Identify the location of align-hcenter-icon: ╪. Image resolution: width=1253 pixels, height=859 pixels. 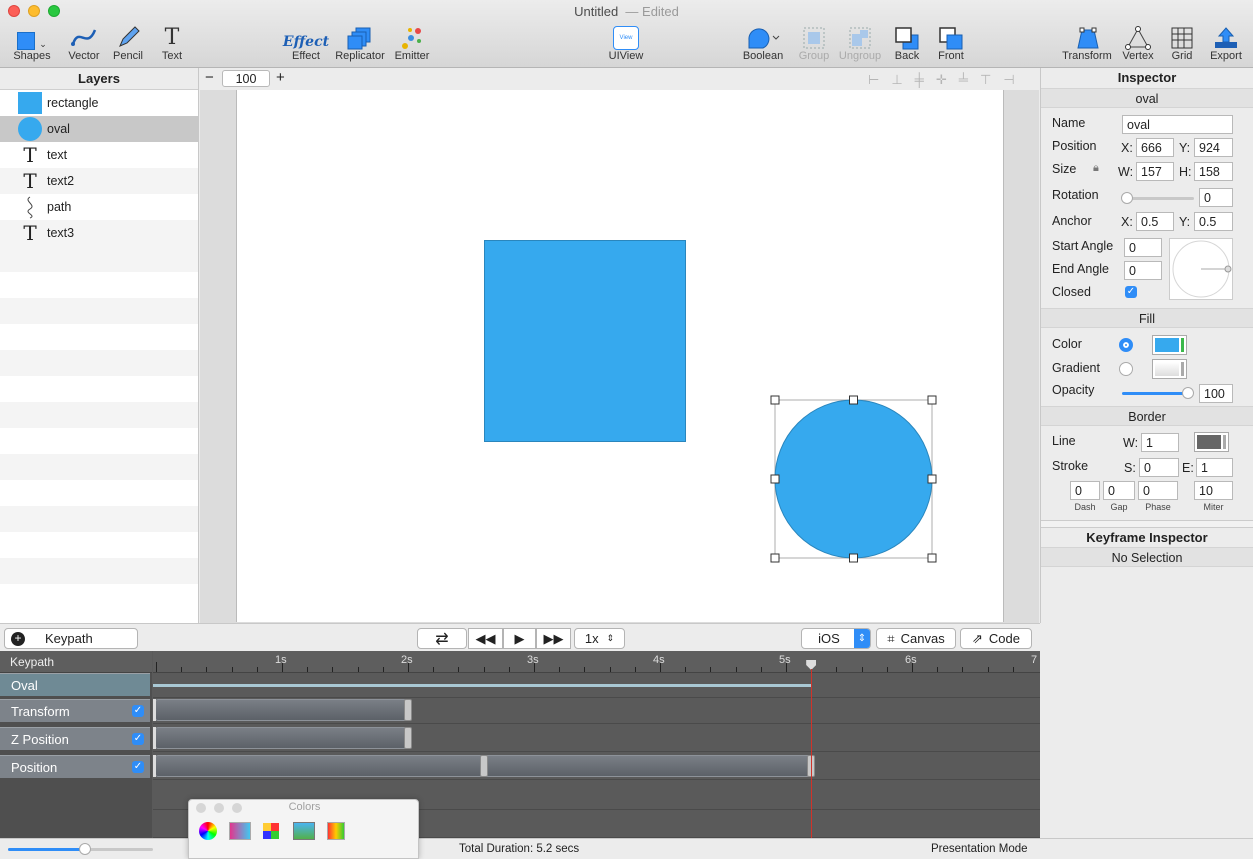
(919, 80).